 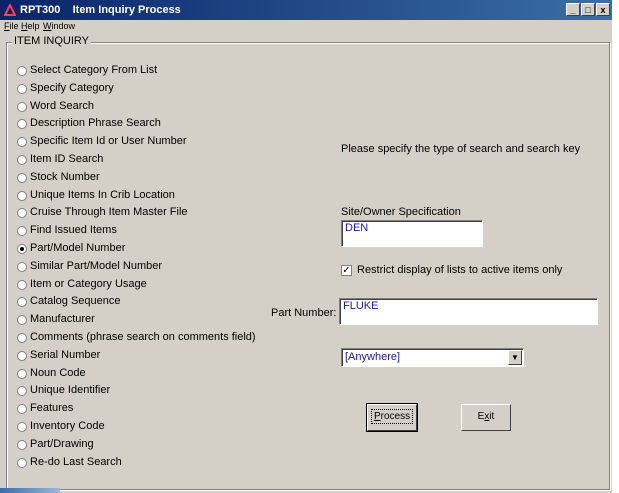 What do you see at coordinates (62, 443) in the screenshot?
I see `search-type-label: Part/Drawing` at bounding box center [62, 443].